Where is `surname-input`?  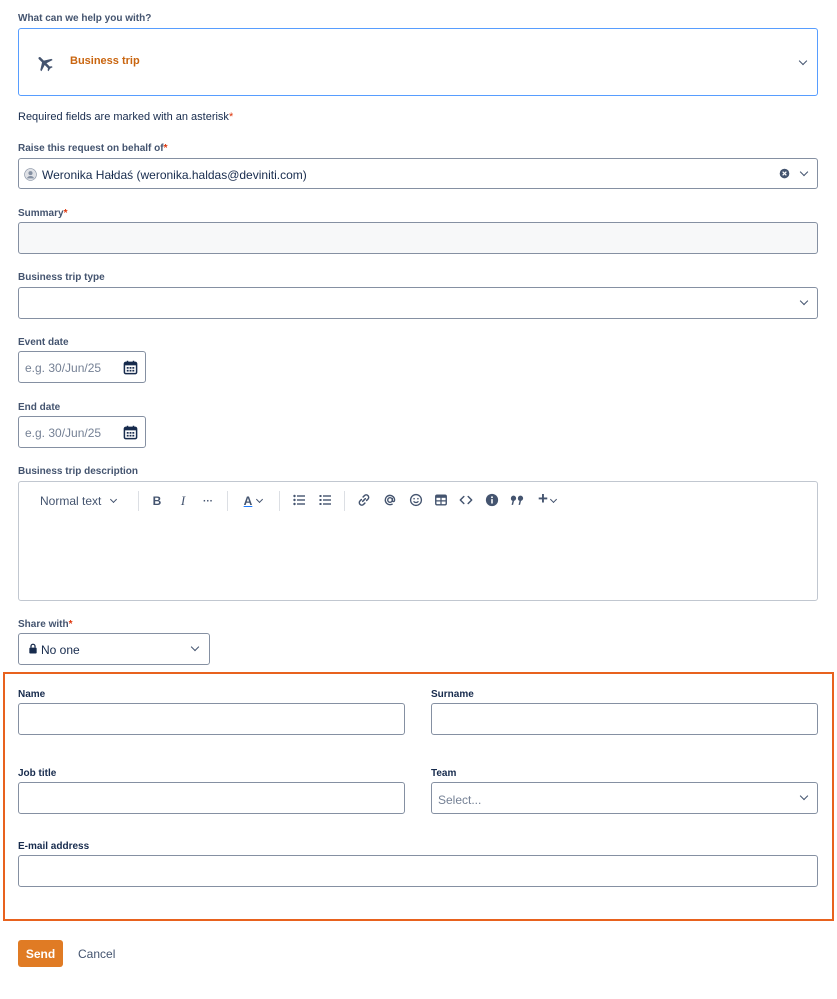
surname-input is located at coordinates (624, 719).